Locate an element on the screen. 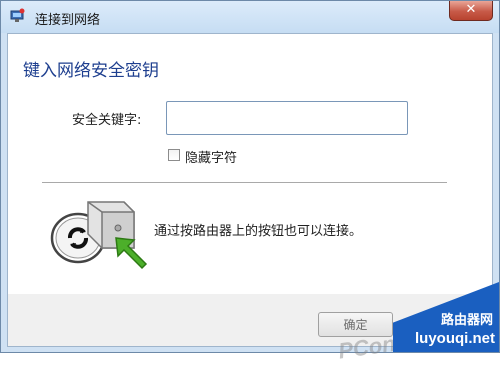 The height and width of the screenshot is (365, 500). hide-characters-checkbox is located at coordinates (174, 155).